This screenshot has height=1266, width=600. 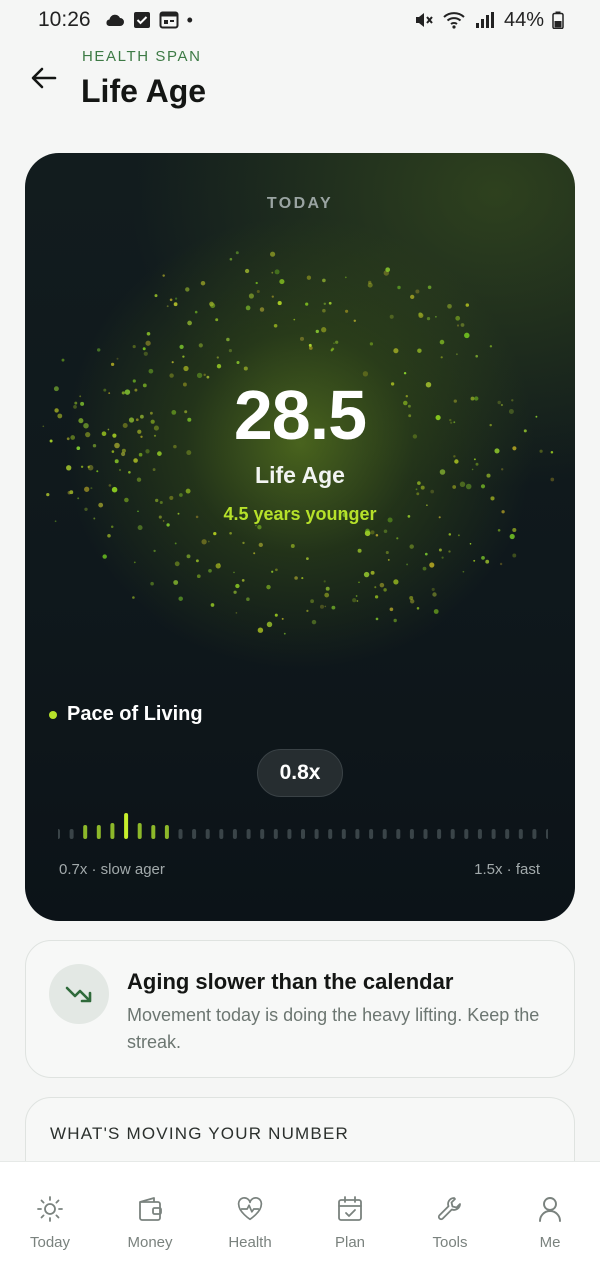 I want to click on back-button, so click(x=44, y=80).